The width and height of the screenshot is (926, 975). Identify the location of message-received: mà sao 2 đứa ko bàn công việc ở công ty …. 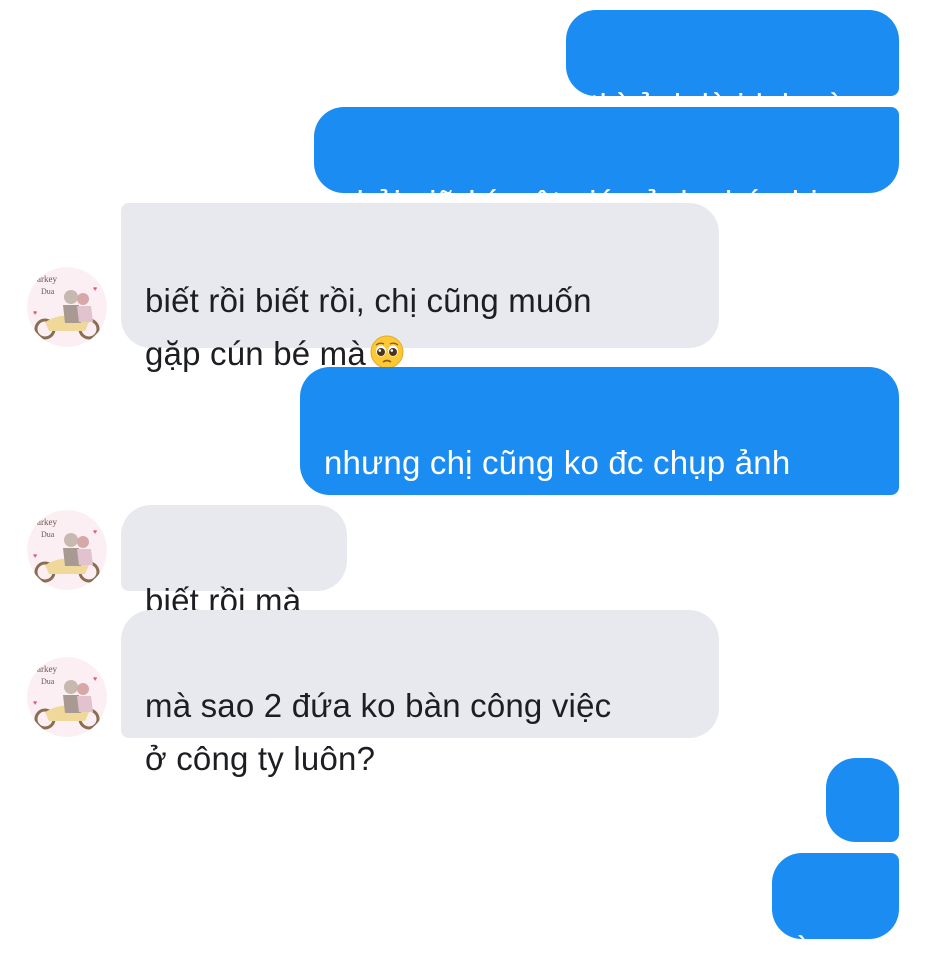
(420, 693).